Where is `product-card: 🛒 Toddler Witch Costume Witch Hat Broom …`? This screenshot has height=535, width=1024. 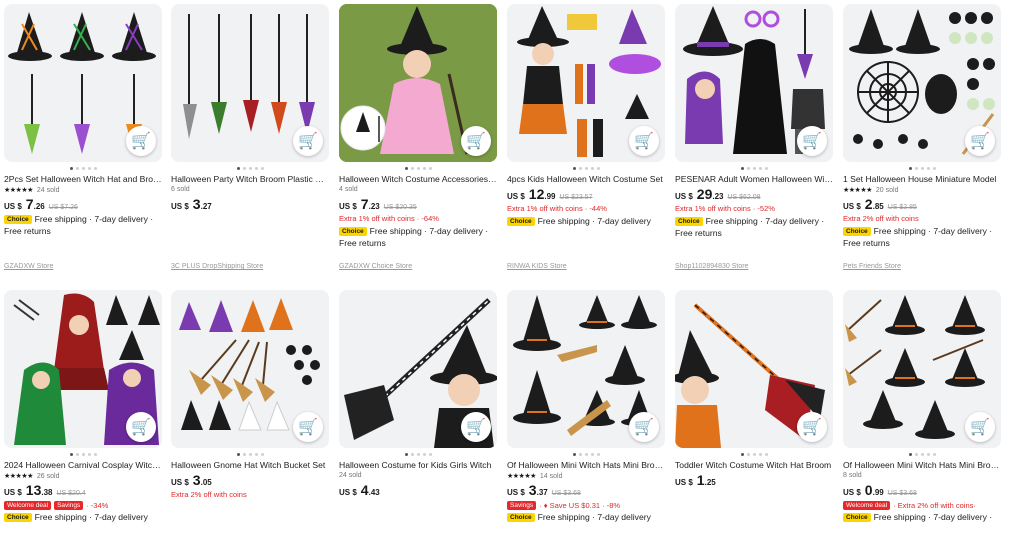
product-card: 🛒 Toddler Witch Costume Witch Hat Broom … is located at coordinates (754, 389).